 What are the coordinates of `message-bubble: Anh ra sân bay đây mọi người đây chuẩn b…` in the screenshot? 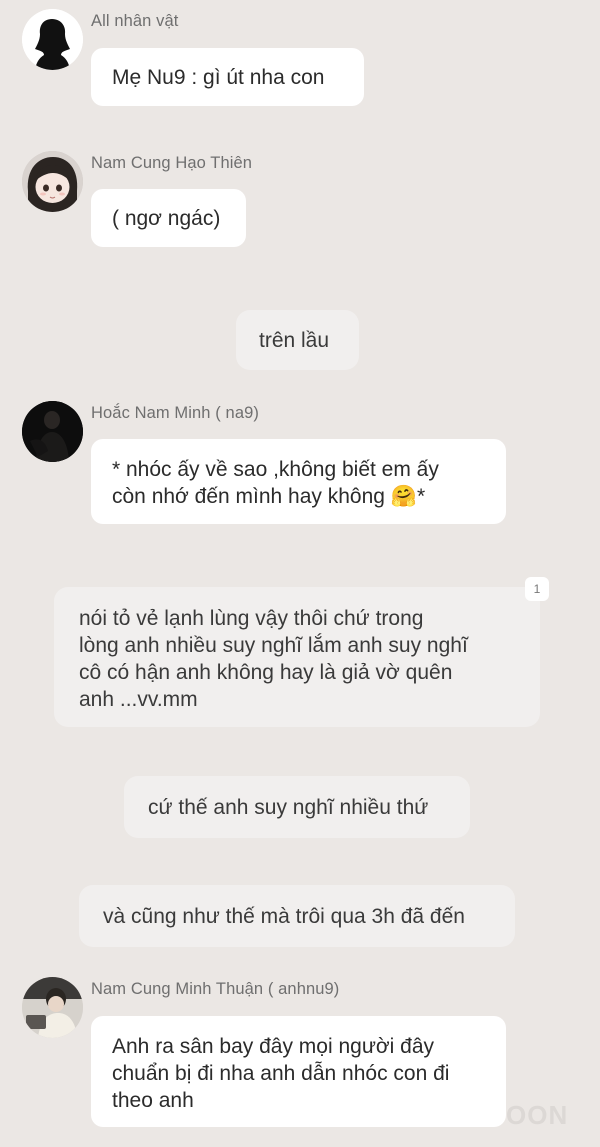 It's located at (298, 1071).